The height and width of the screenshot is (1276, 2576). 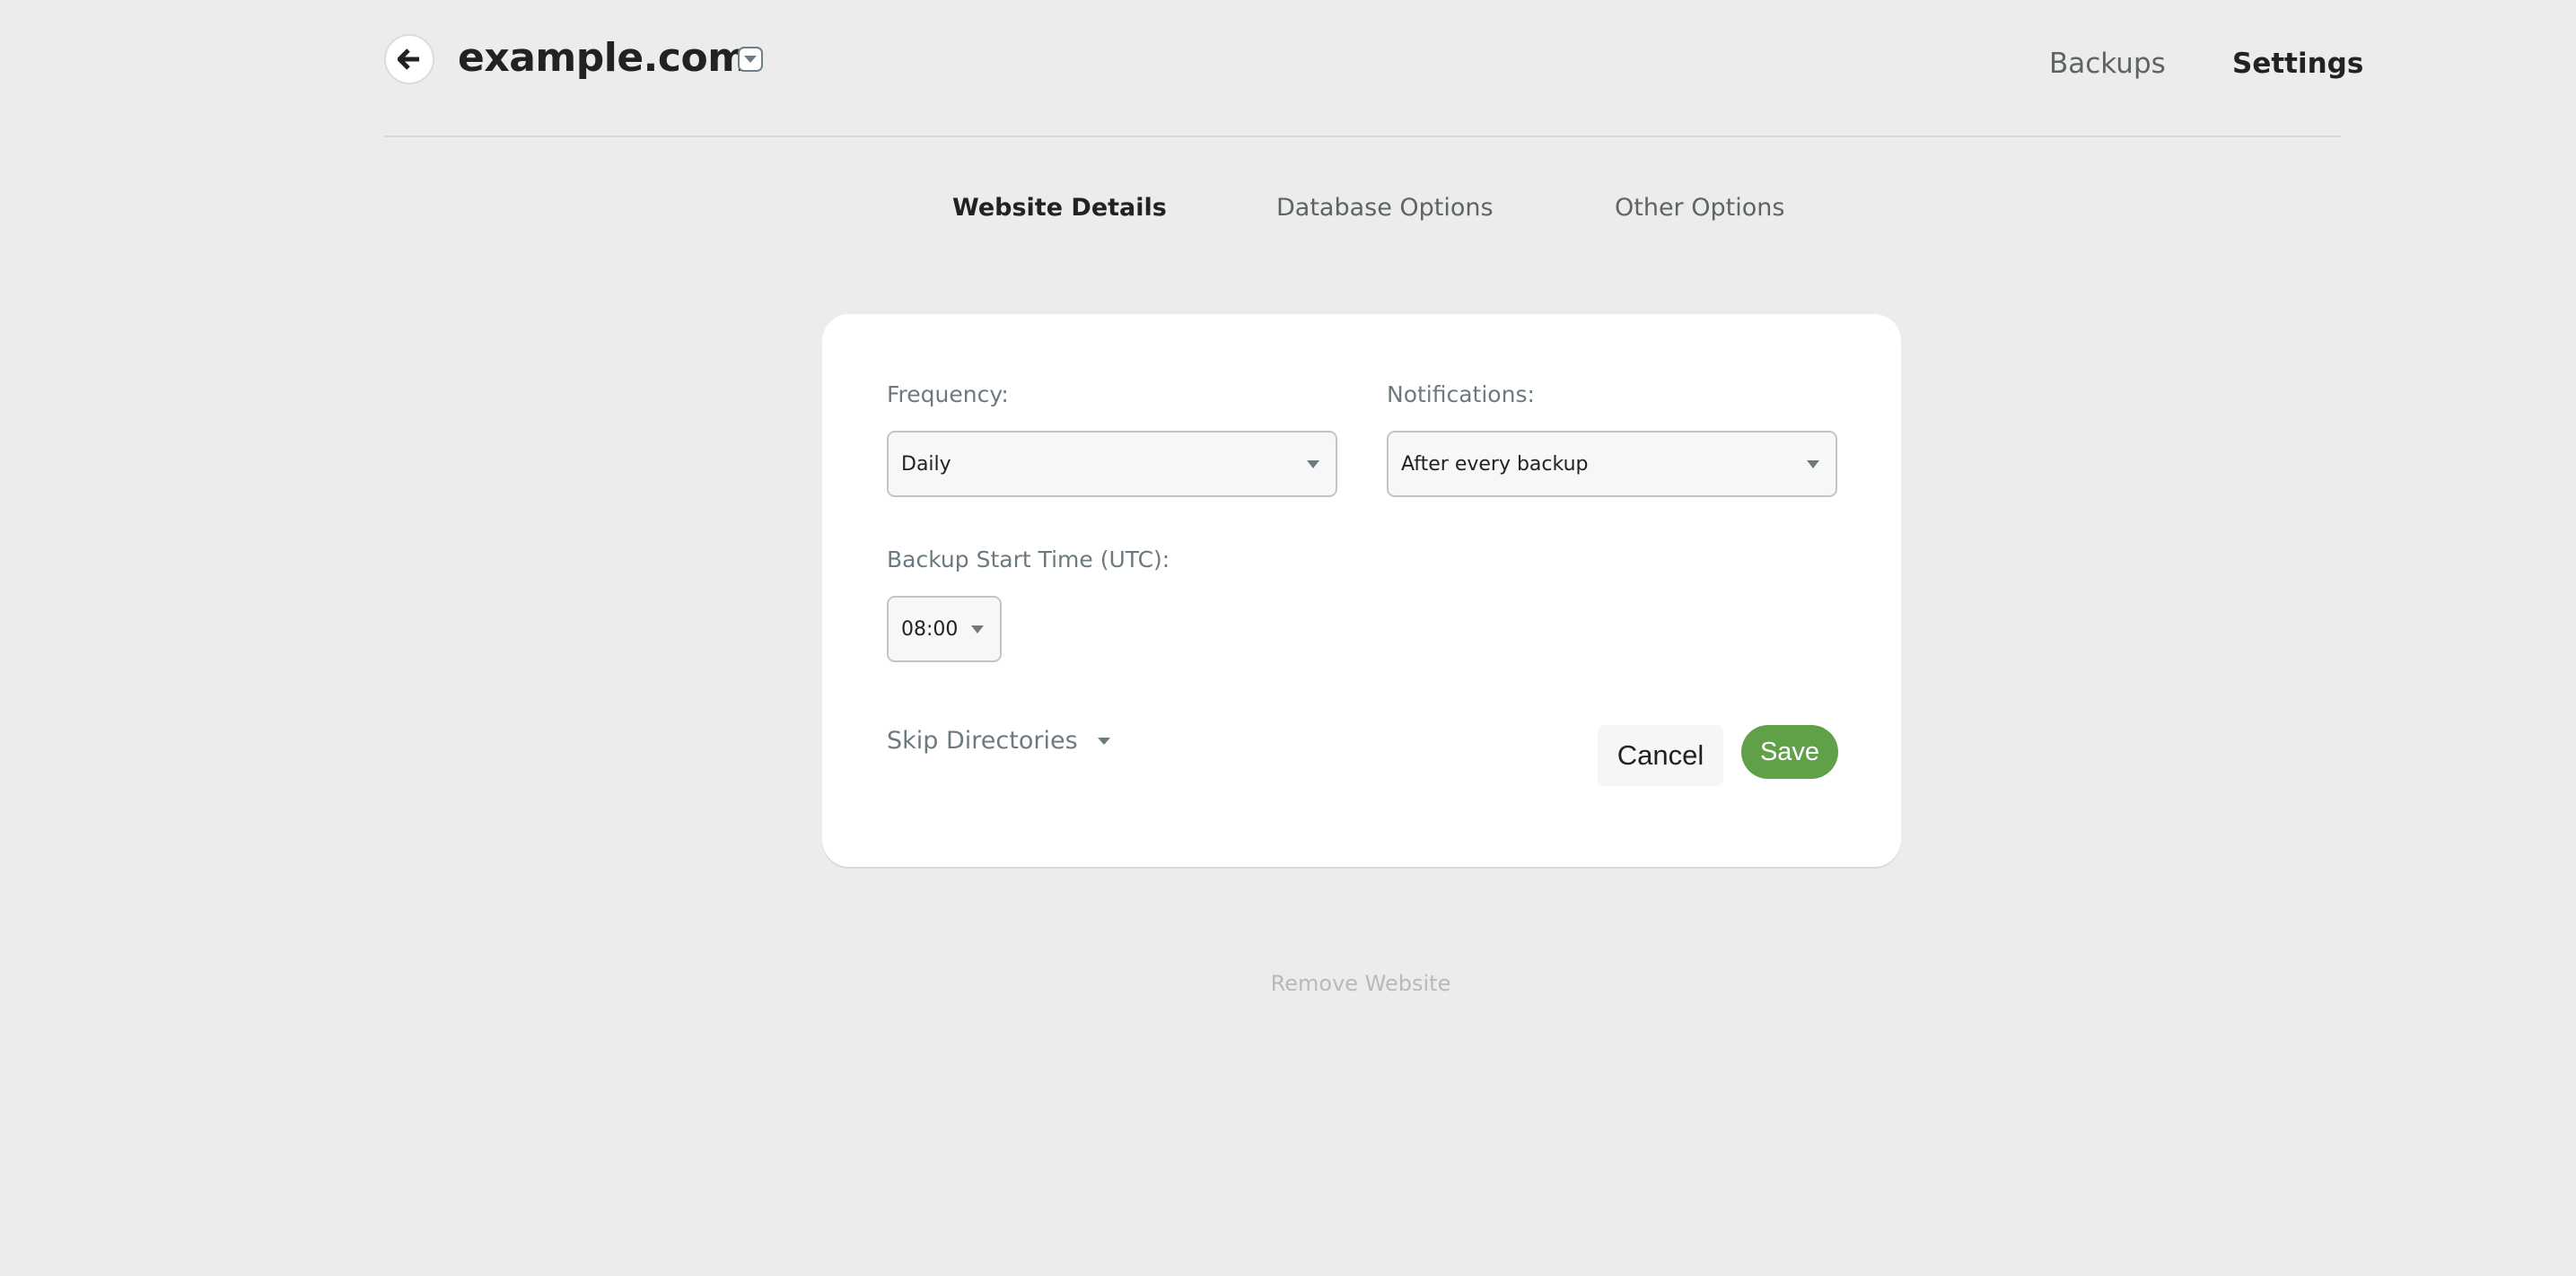 I want to click on start-time-select: 08:00, so click(x=944, y=629).